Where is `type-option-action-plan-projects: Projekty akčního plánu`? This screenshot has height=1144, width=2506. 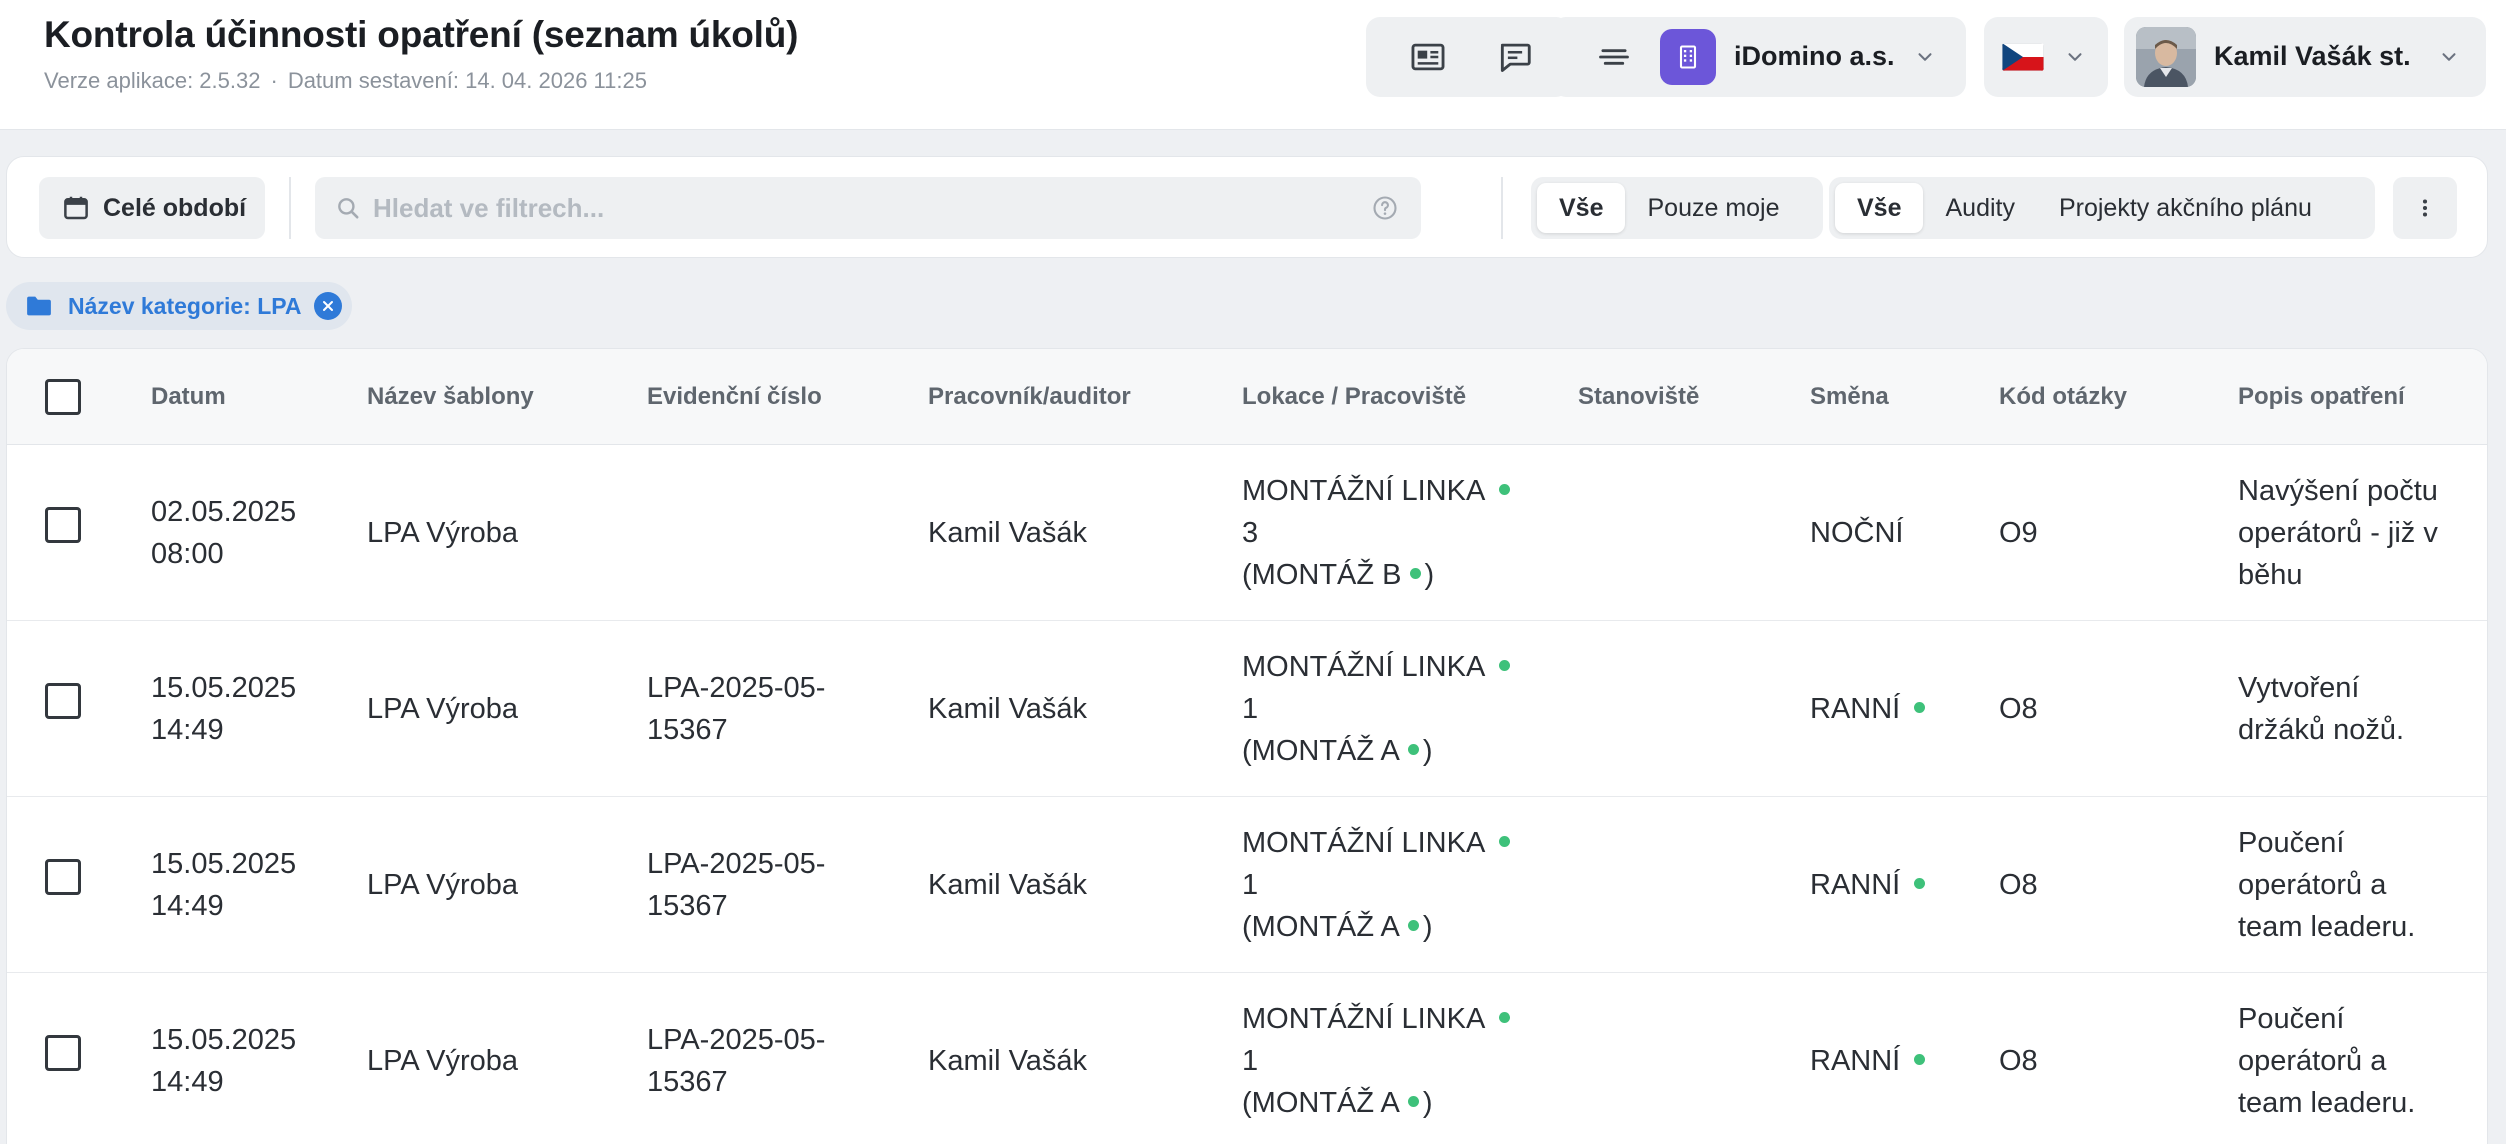 type-option-action-plan-projects: Projekty akčního plánu is located at coordinates (2185, 208).